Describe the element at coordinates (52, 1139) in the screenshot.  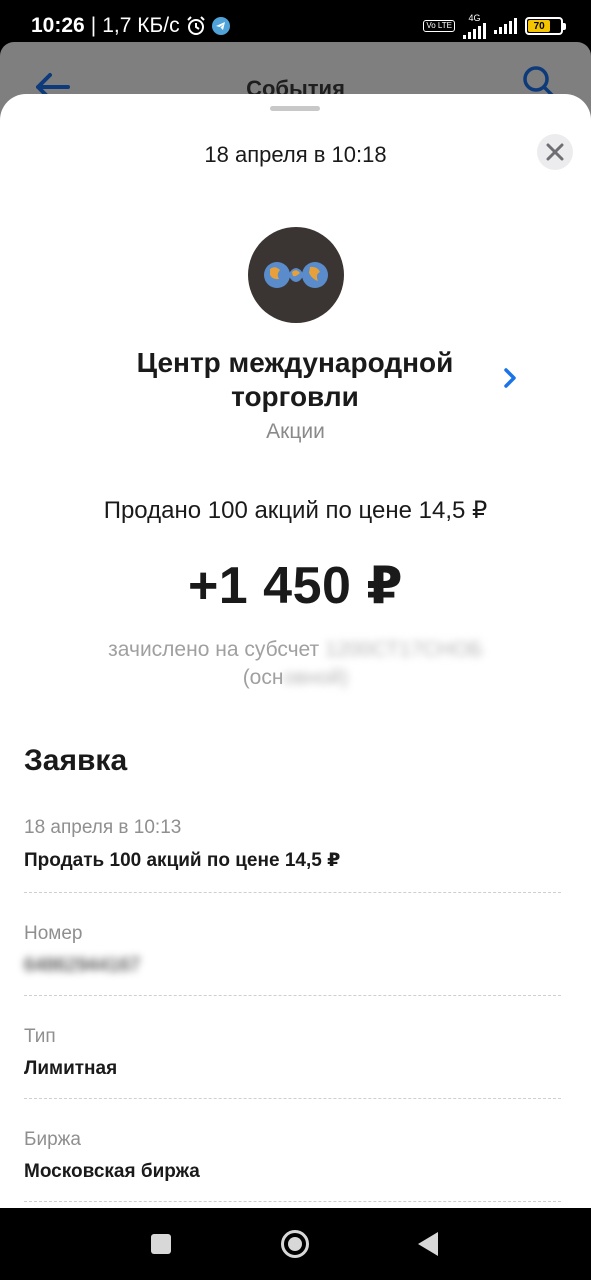
I see `detail-label: Биржа` at that location.